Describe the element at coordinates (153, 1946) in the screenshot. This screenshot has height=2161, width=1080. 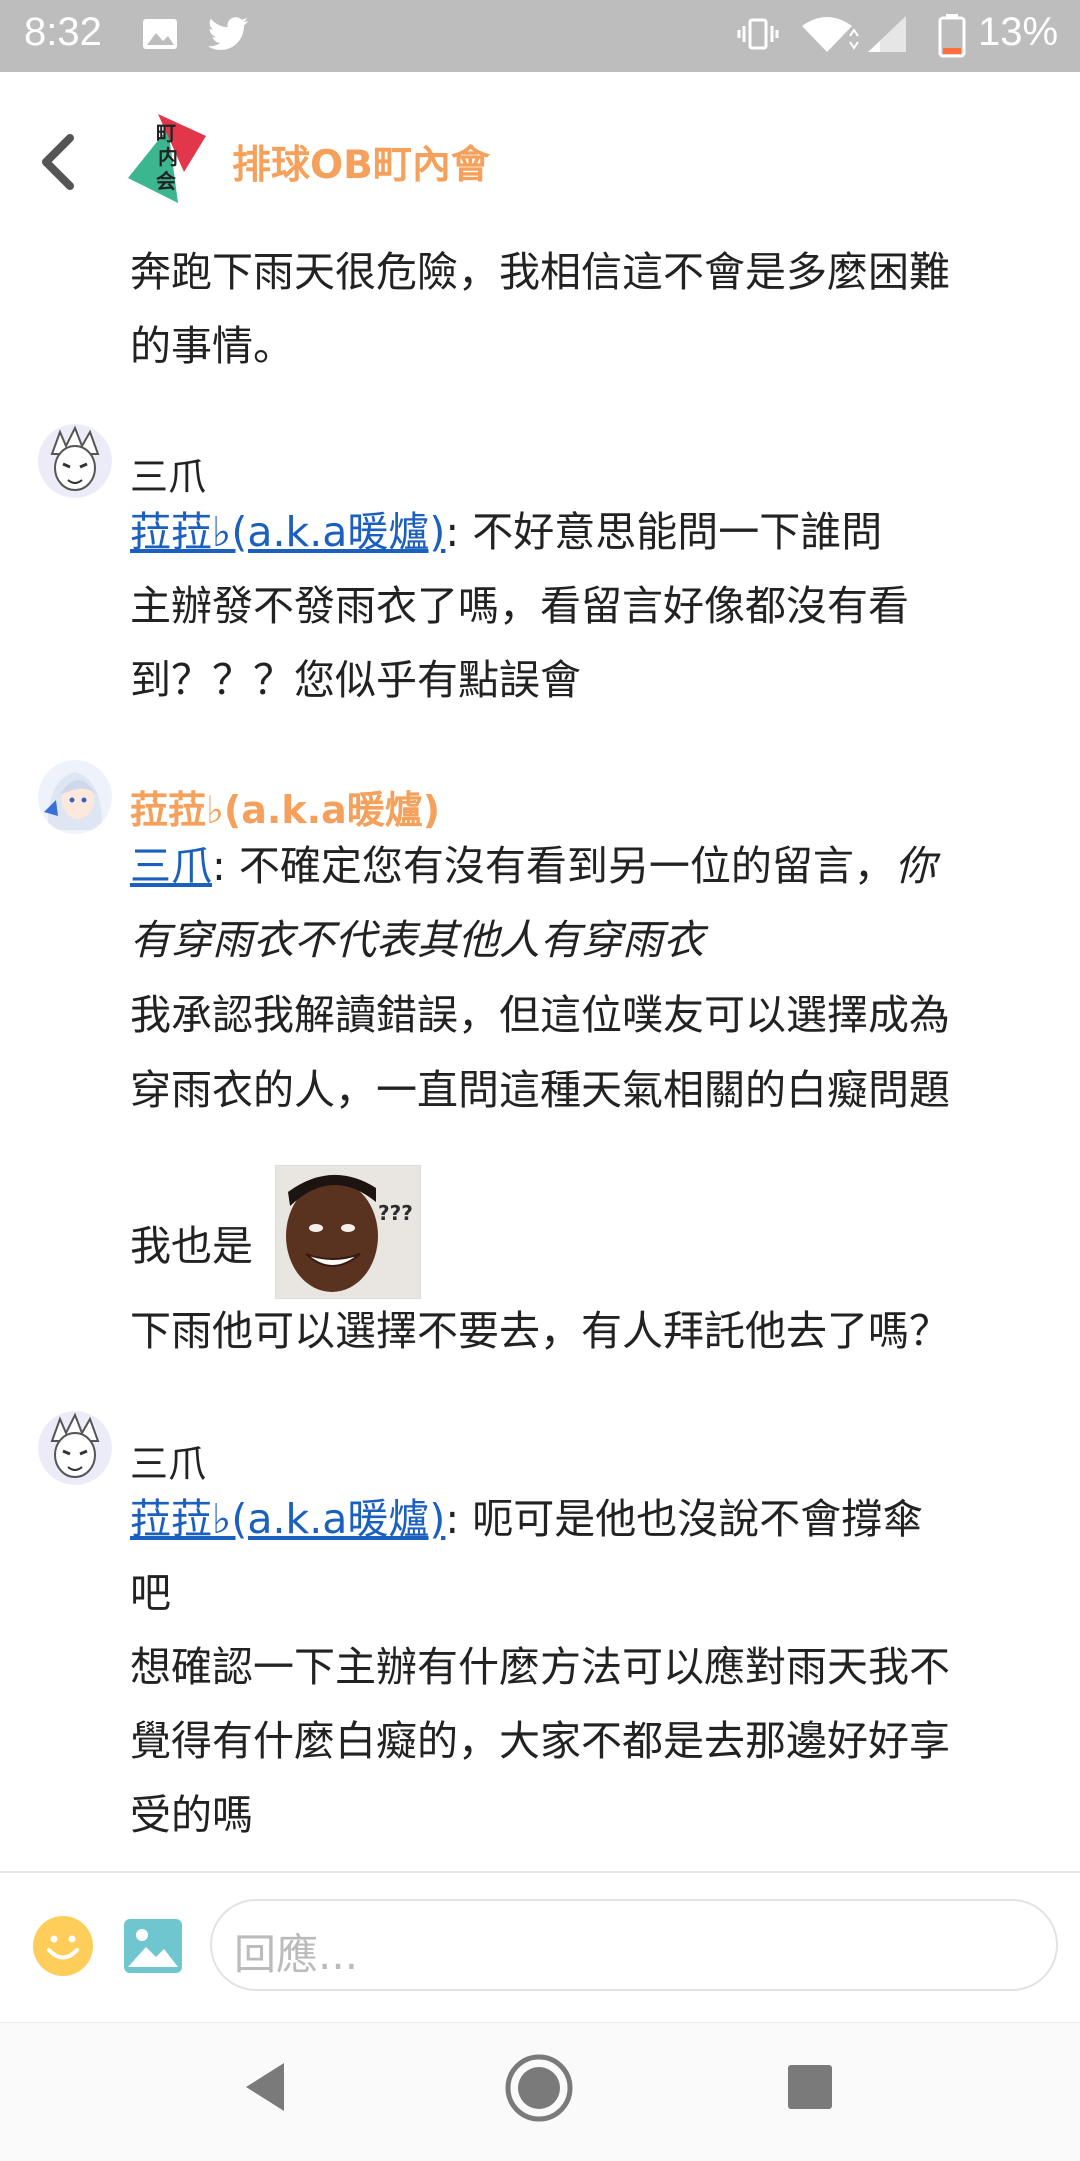
I see `image-upload-icon` at that location.